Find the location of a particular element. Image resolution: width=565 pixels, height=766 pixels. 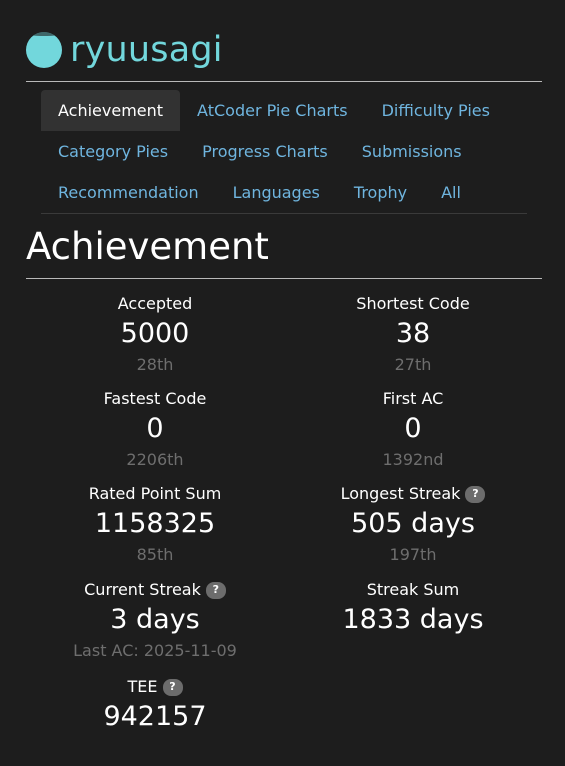

achievement-rank: 1392nd is located at coordinates (413, 459).